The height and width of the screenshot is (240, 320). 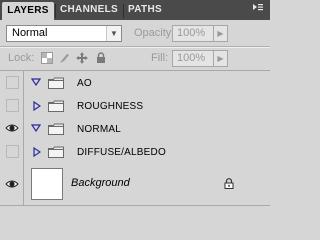 I want to click on opacity-slider-arrow-icon: ▶, so click(x=221, y=33).